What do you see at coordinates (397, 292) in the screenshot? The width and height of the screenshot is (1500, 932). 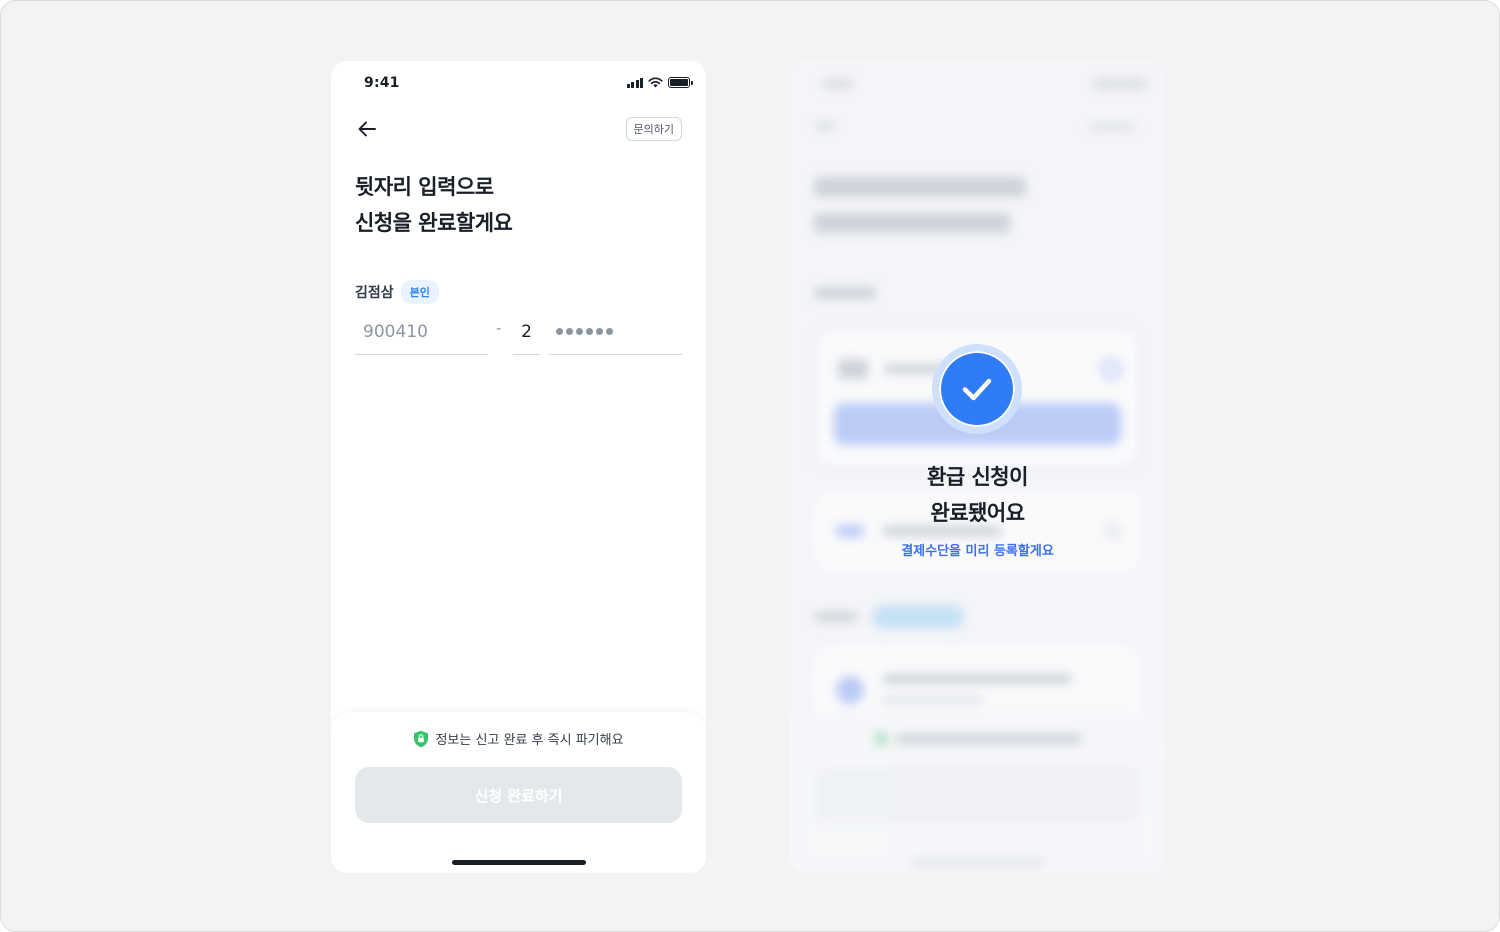 I see `name-row: 김점삼 본인` at bounding box center [397, 292].